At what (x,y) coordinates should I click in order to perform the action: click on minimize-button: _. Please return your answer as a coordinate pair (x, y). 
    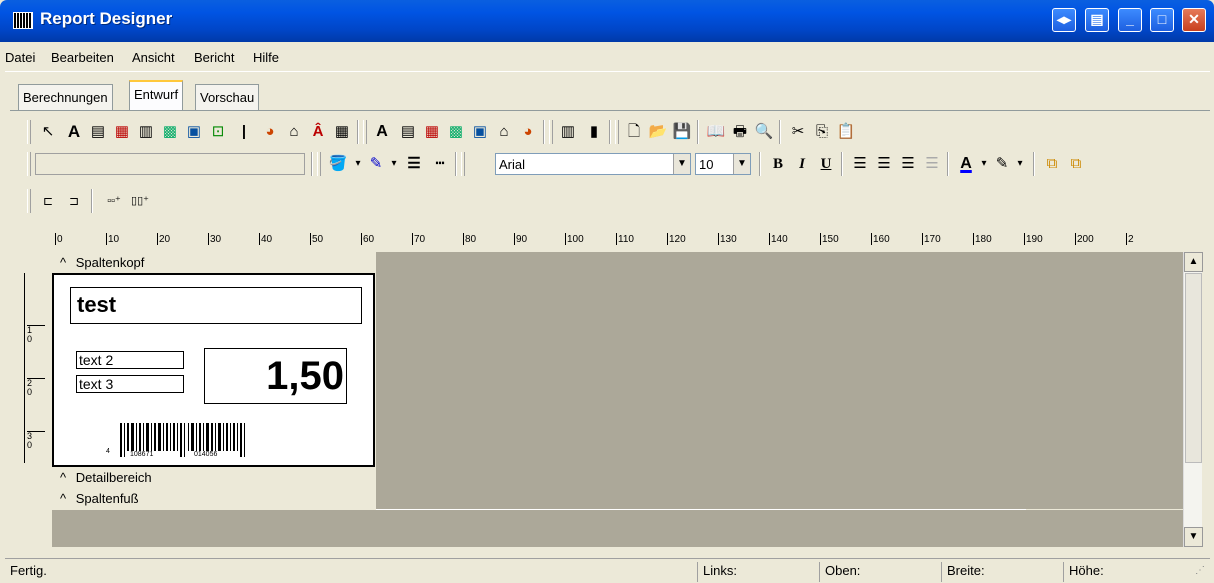
    Looking at the image, I should click on (1130, 20).